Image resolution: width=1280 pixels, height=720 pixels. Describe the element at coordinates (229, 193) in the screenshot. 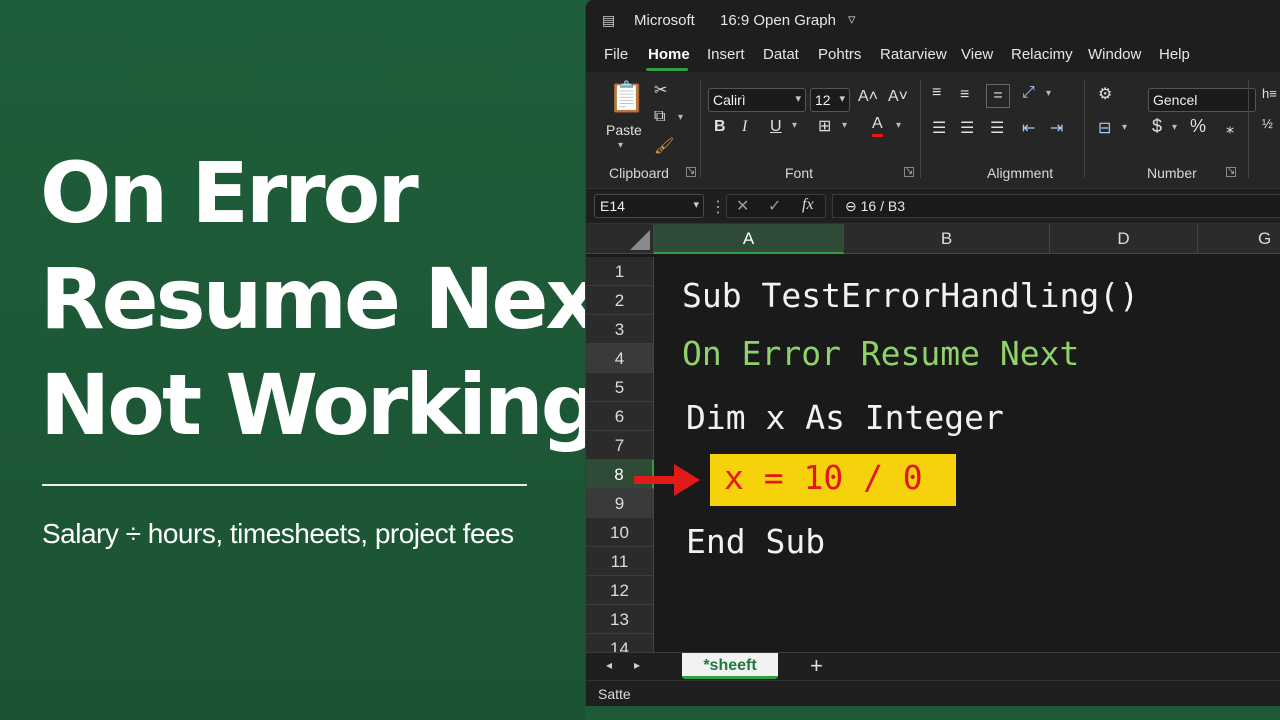

I see `headline-line-1: On Error` at that location.